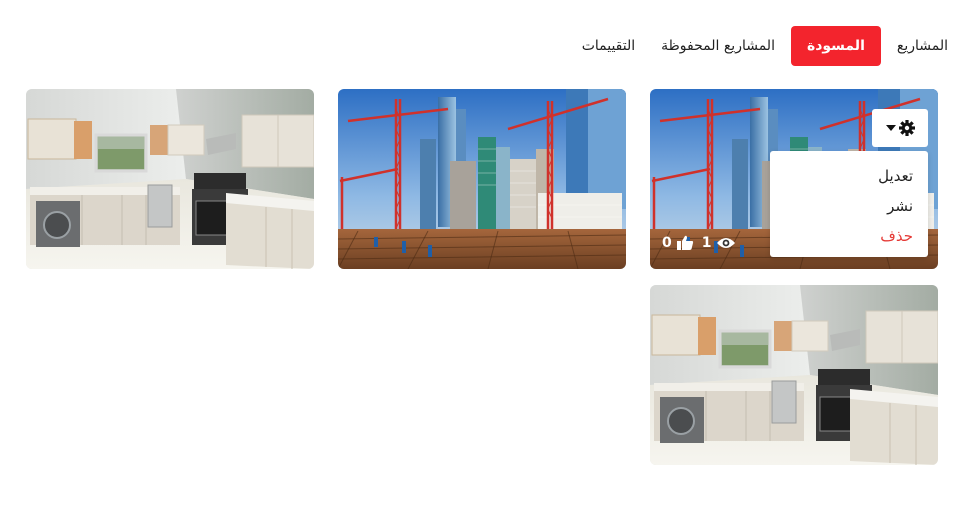  What do you see at coordinates (725, 243) in the screenshot?
I see `eye-icon` at bounding box center [725, 243].